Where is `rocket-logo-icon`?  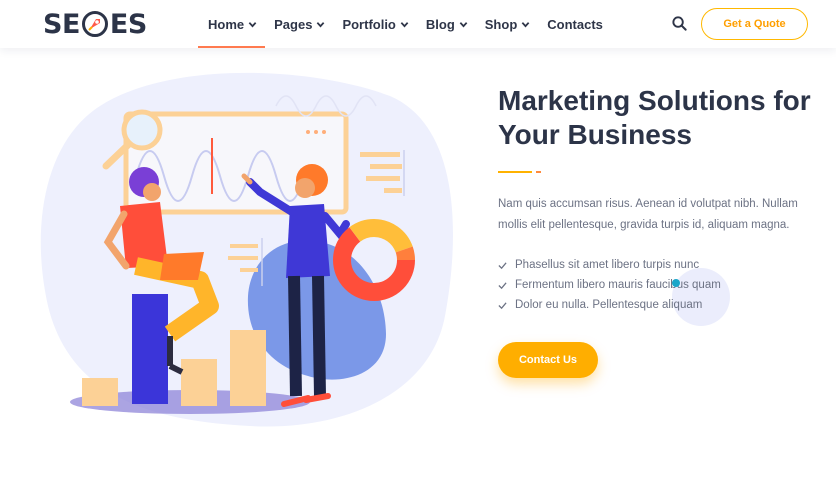
rocket-logo-icon is located at coordinates (94, 24).